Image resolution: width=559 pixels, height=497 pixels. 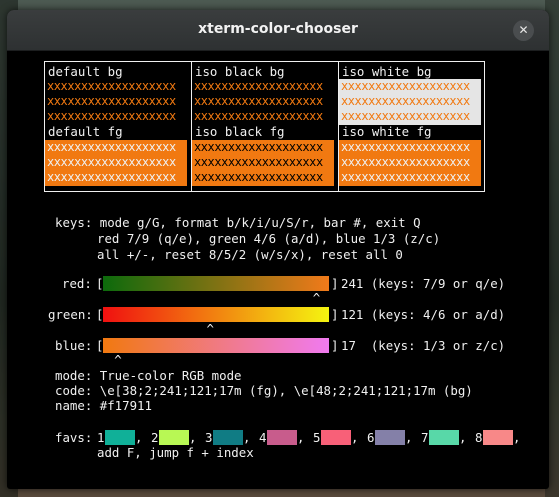 What do you see at coordinates (175, 452) in the screenshot?
I see `favs-footer: add F, jump f + index` at bounding box center [175, 452].